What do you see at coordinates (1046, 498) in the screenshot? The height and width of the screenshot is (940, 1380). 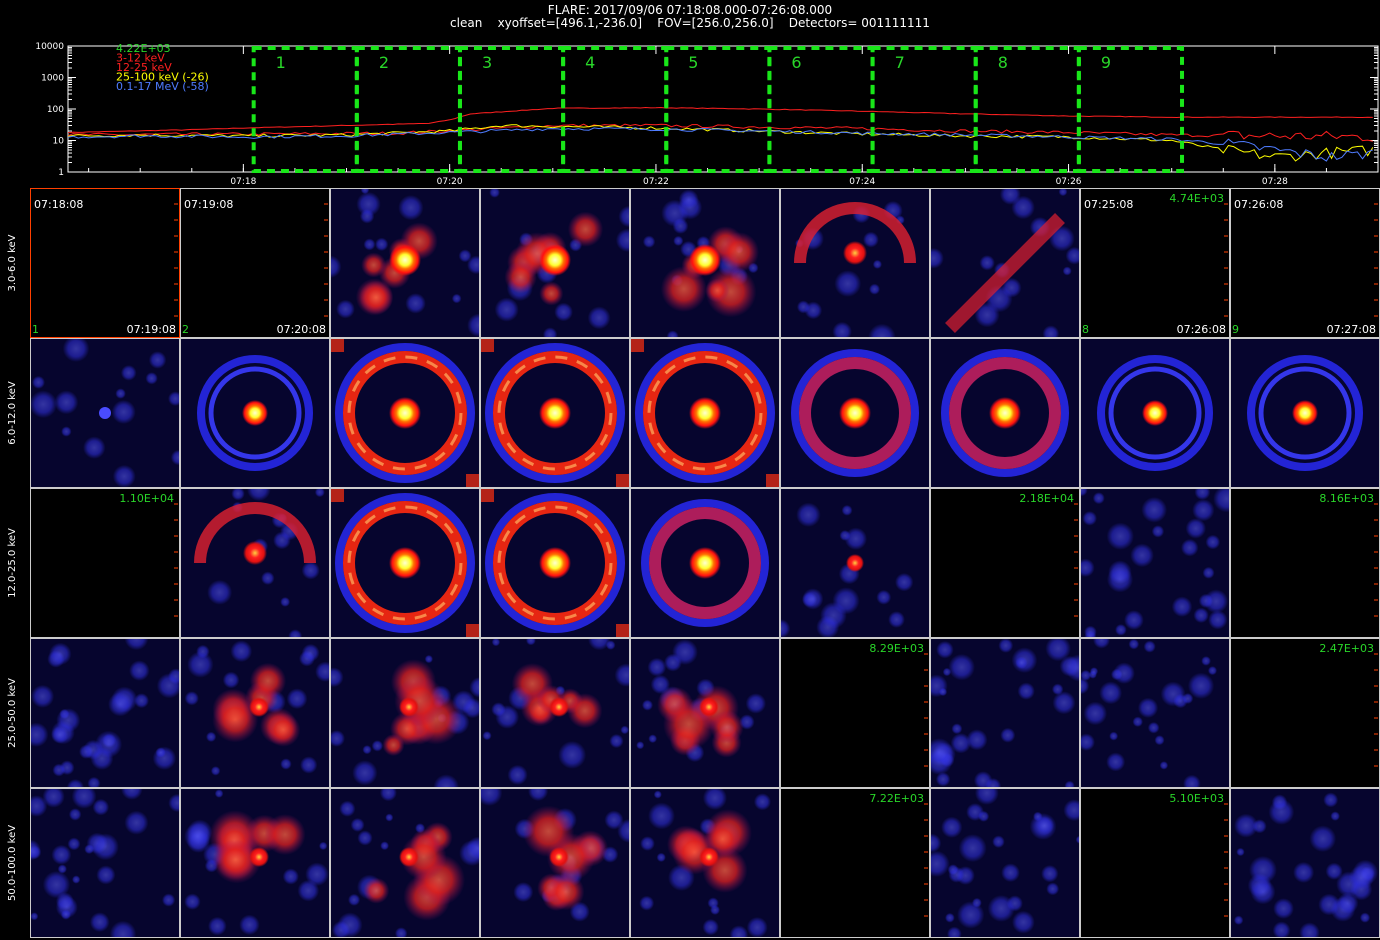 I see `panel-max-label: 2.18E+04` at bounding box center [1046, 498].